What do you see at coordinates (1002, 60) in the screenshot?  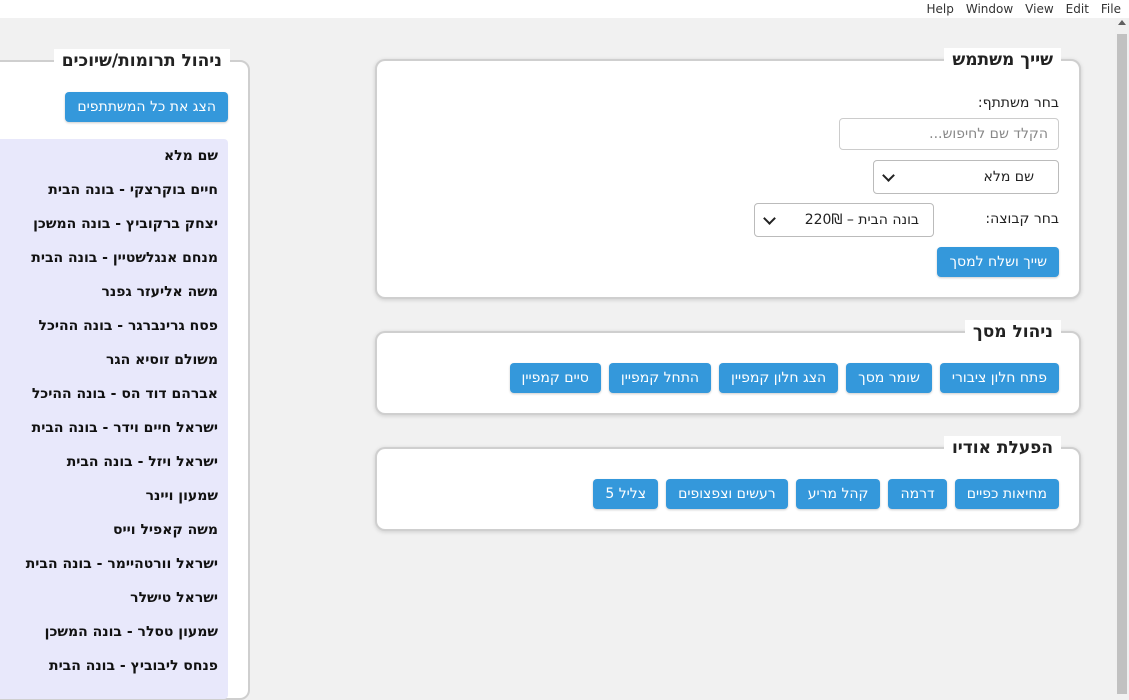 I see `assign-user-title: שייך משתמש` at bounding box center [1002, 60].